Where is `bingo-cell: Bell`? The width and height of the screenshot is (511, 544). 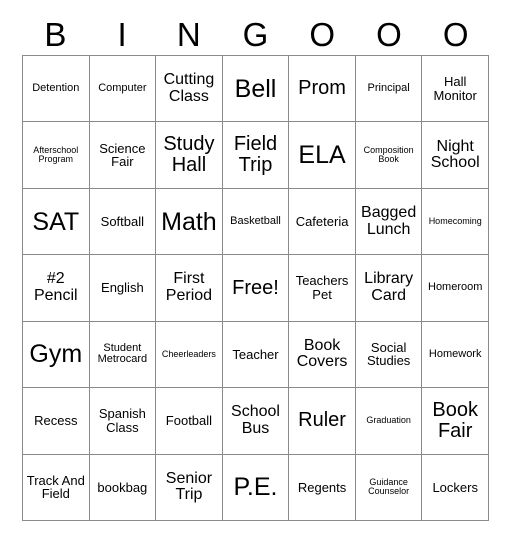
bingo-cell: Bell is located at coordinates (256, 89).